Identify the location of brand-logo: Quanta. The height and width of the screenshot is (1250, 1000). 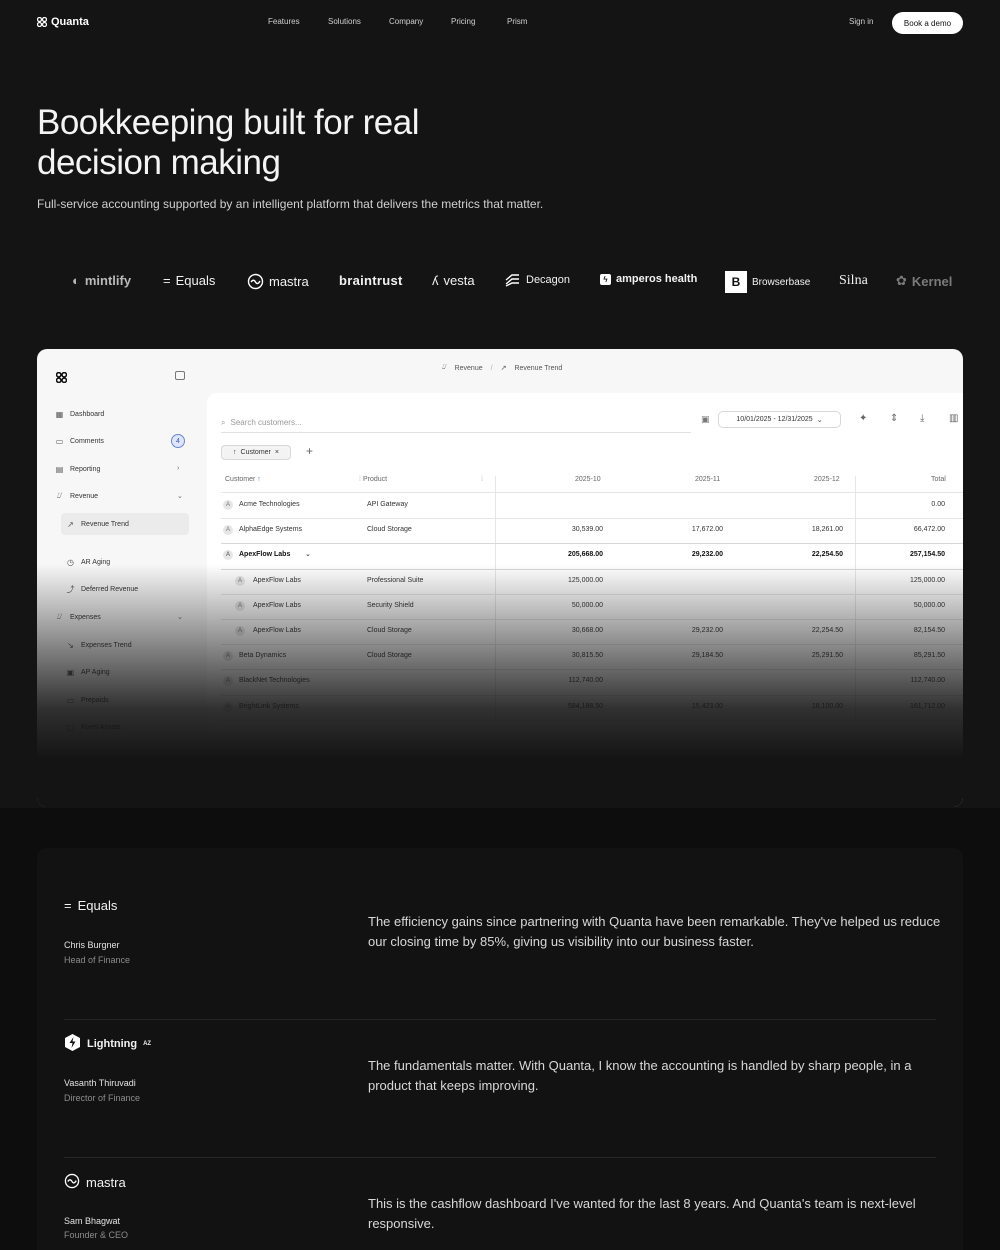
(63, 22).